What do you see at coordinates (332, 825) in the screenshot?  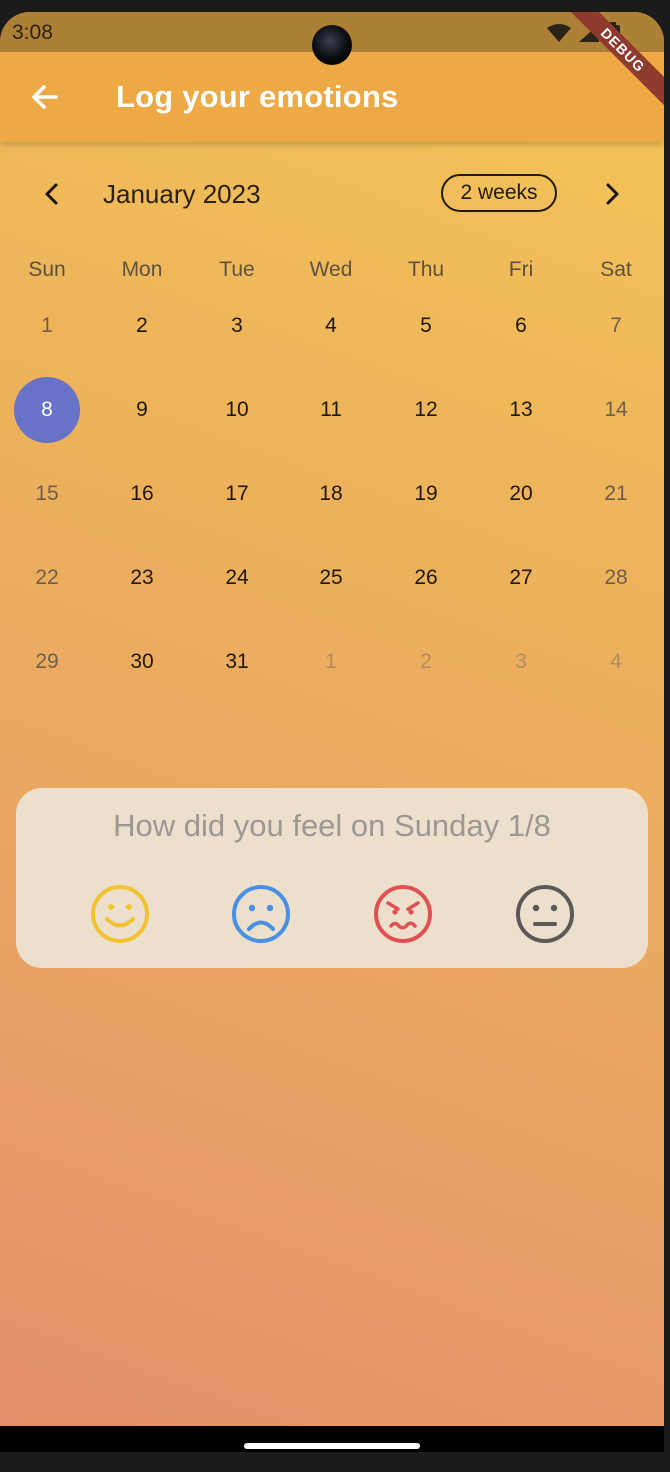 I see `emotion-question: How did you feel on Sunday 1/8` at bounding box center [332, 825].